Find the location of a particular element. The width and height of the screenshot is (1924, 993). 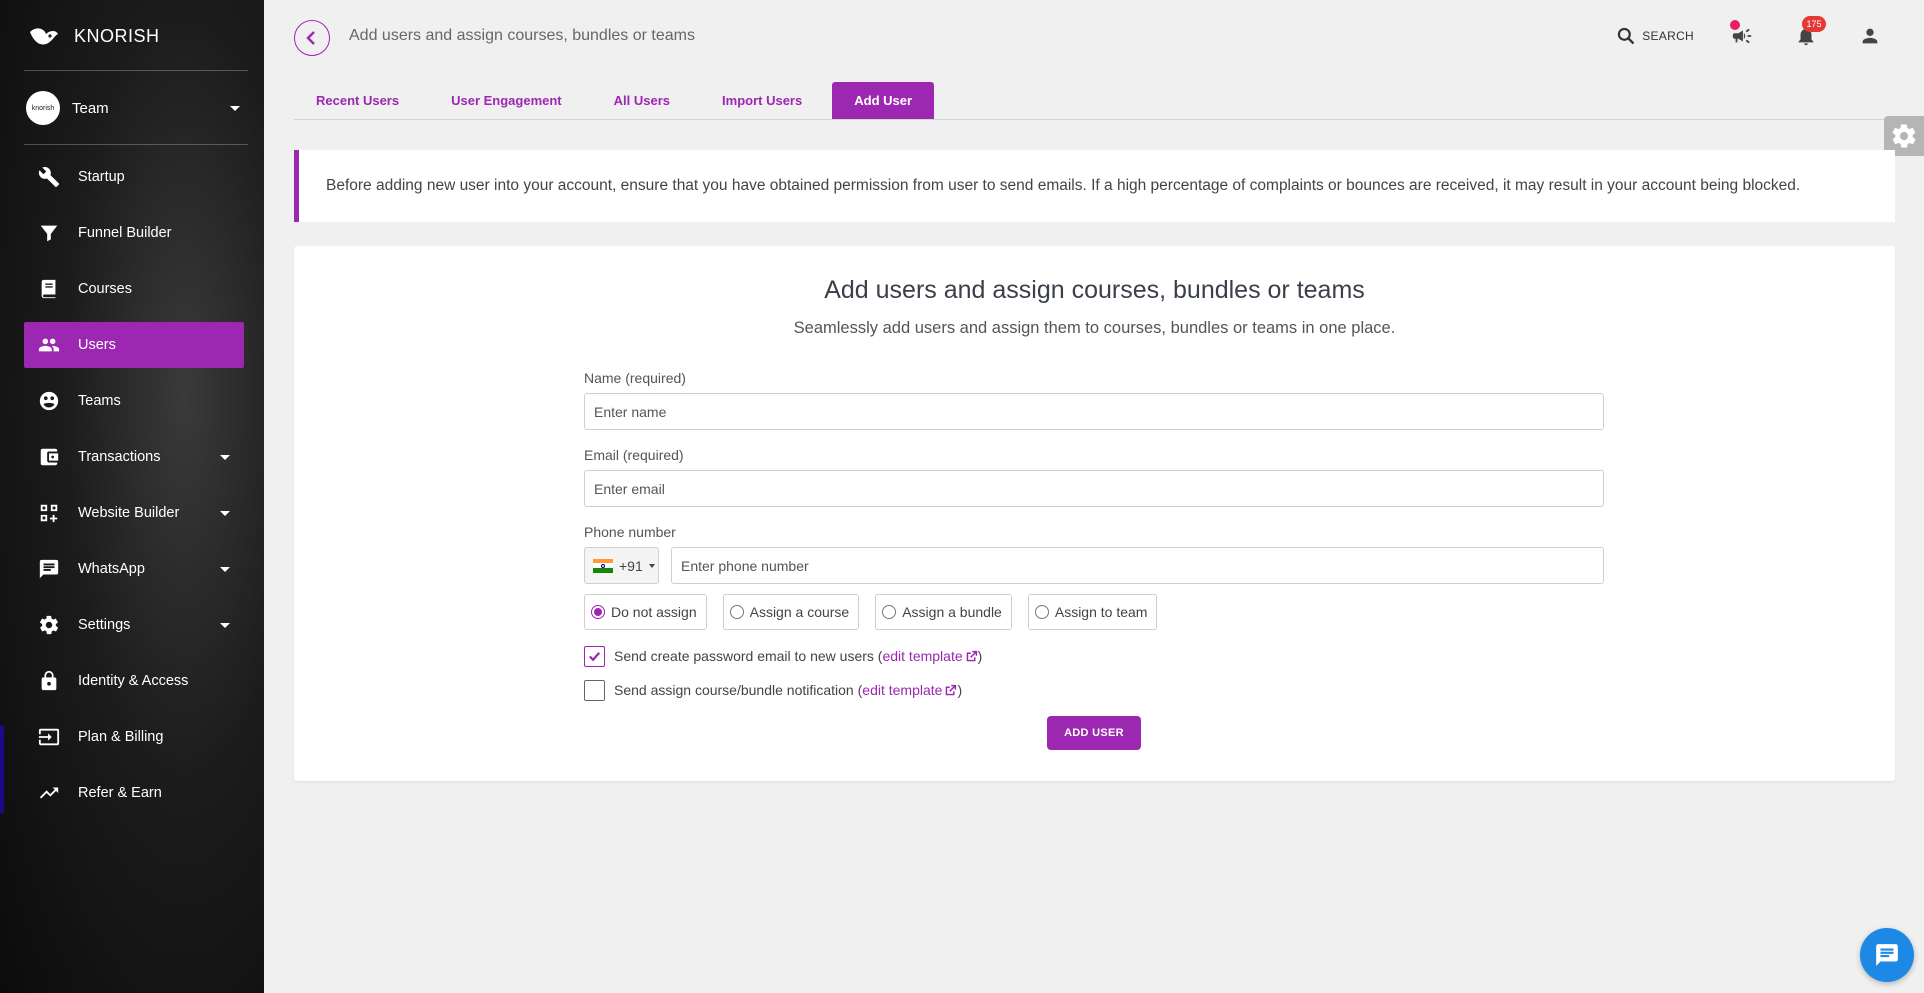

sidebar-item-website-builder: Website Builder is located at coordinates (134, 513).